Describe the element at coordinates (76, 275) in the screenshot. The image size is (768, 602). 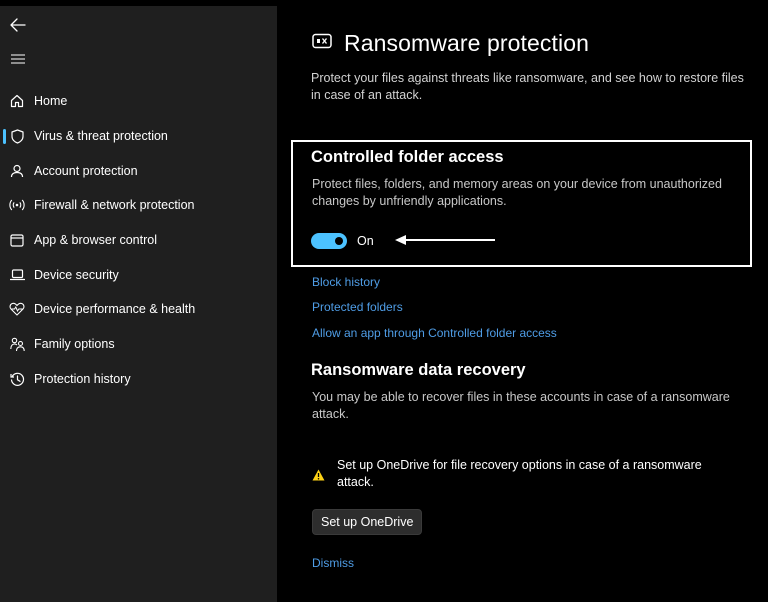
I see `sidebar-item-label: Device security` at that location.